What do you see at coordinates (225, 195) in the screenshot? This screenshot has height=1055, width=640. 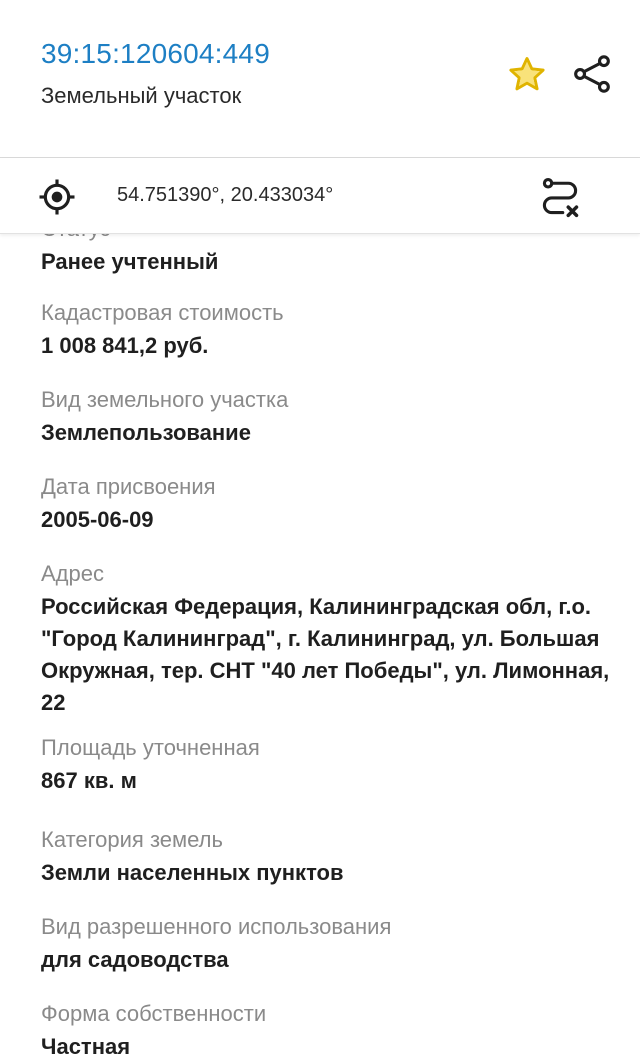 I see `coordinates-text: 54.751390°, 20.433034°` at bounding box center [225, 195].